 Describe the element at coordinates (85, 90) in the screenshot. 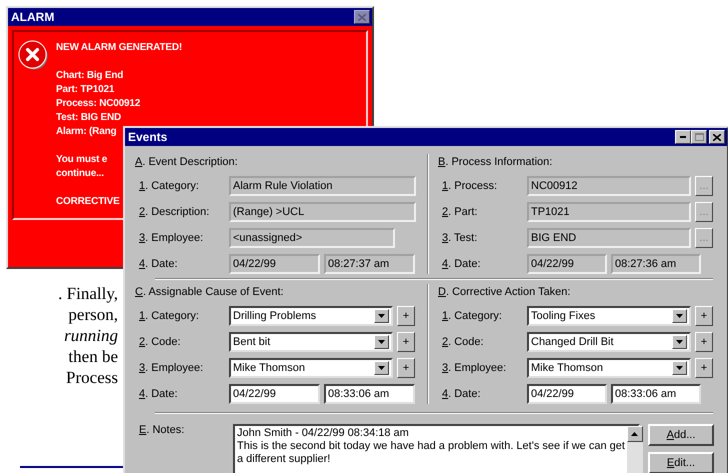

I see `alarm-detail: Part: TP1021` at that location.